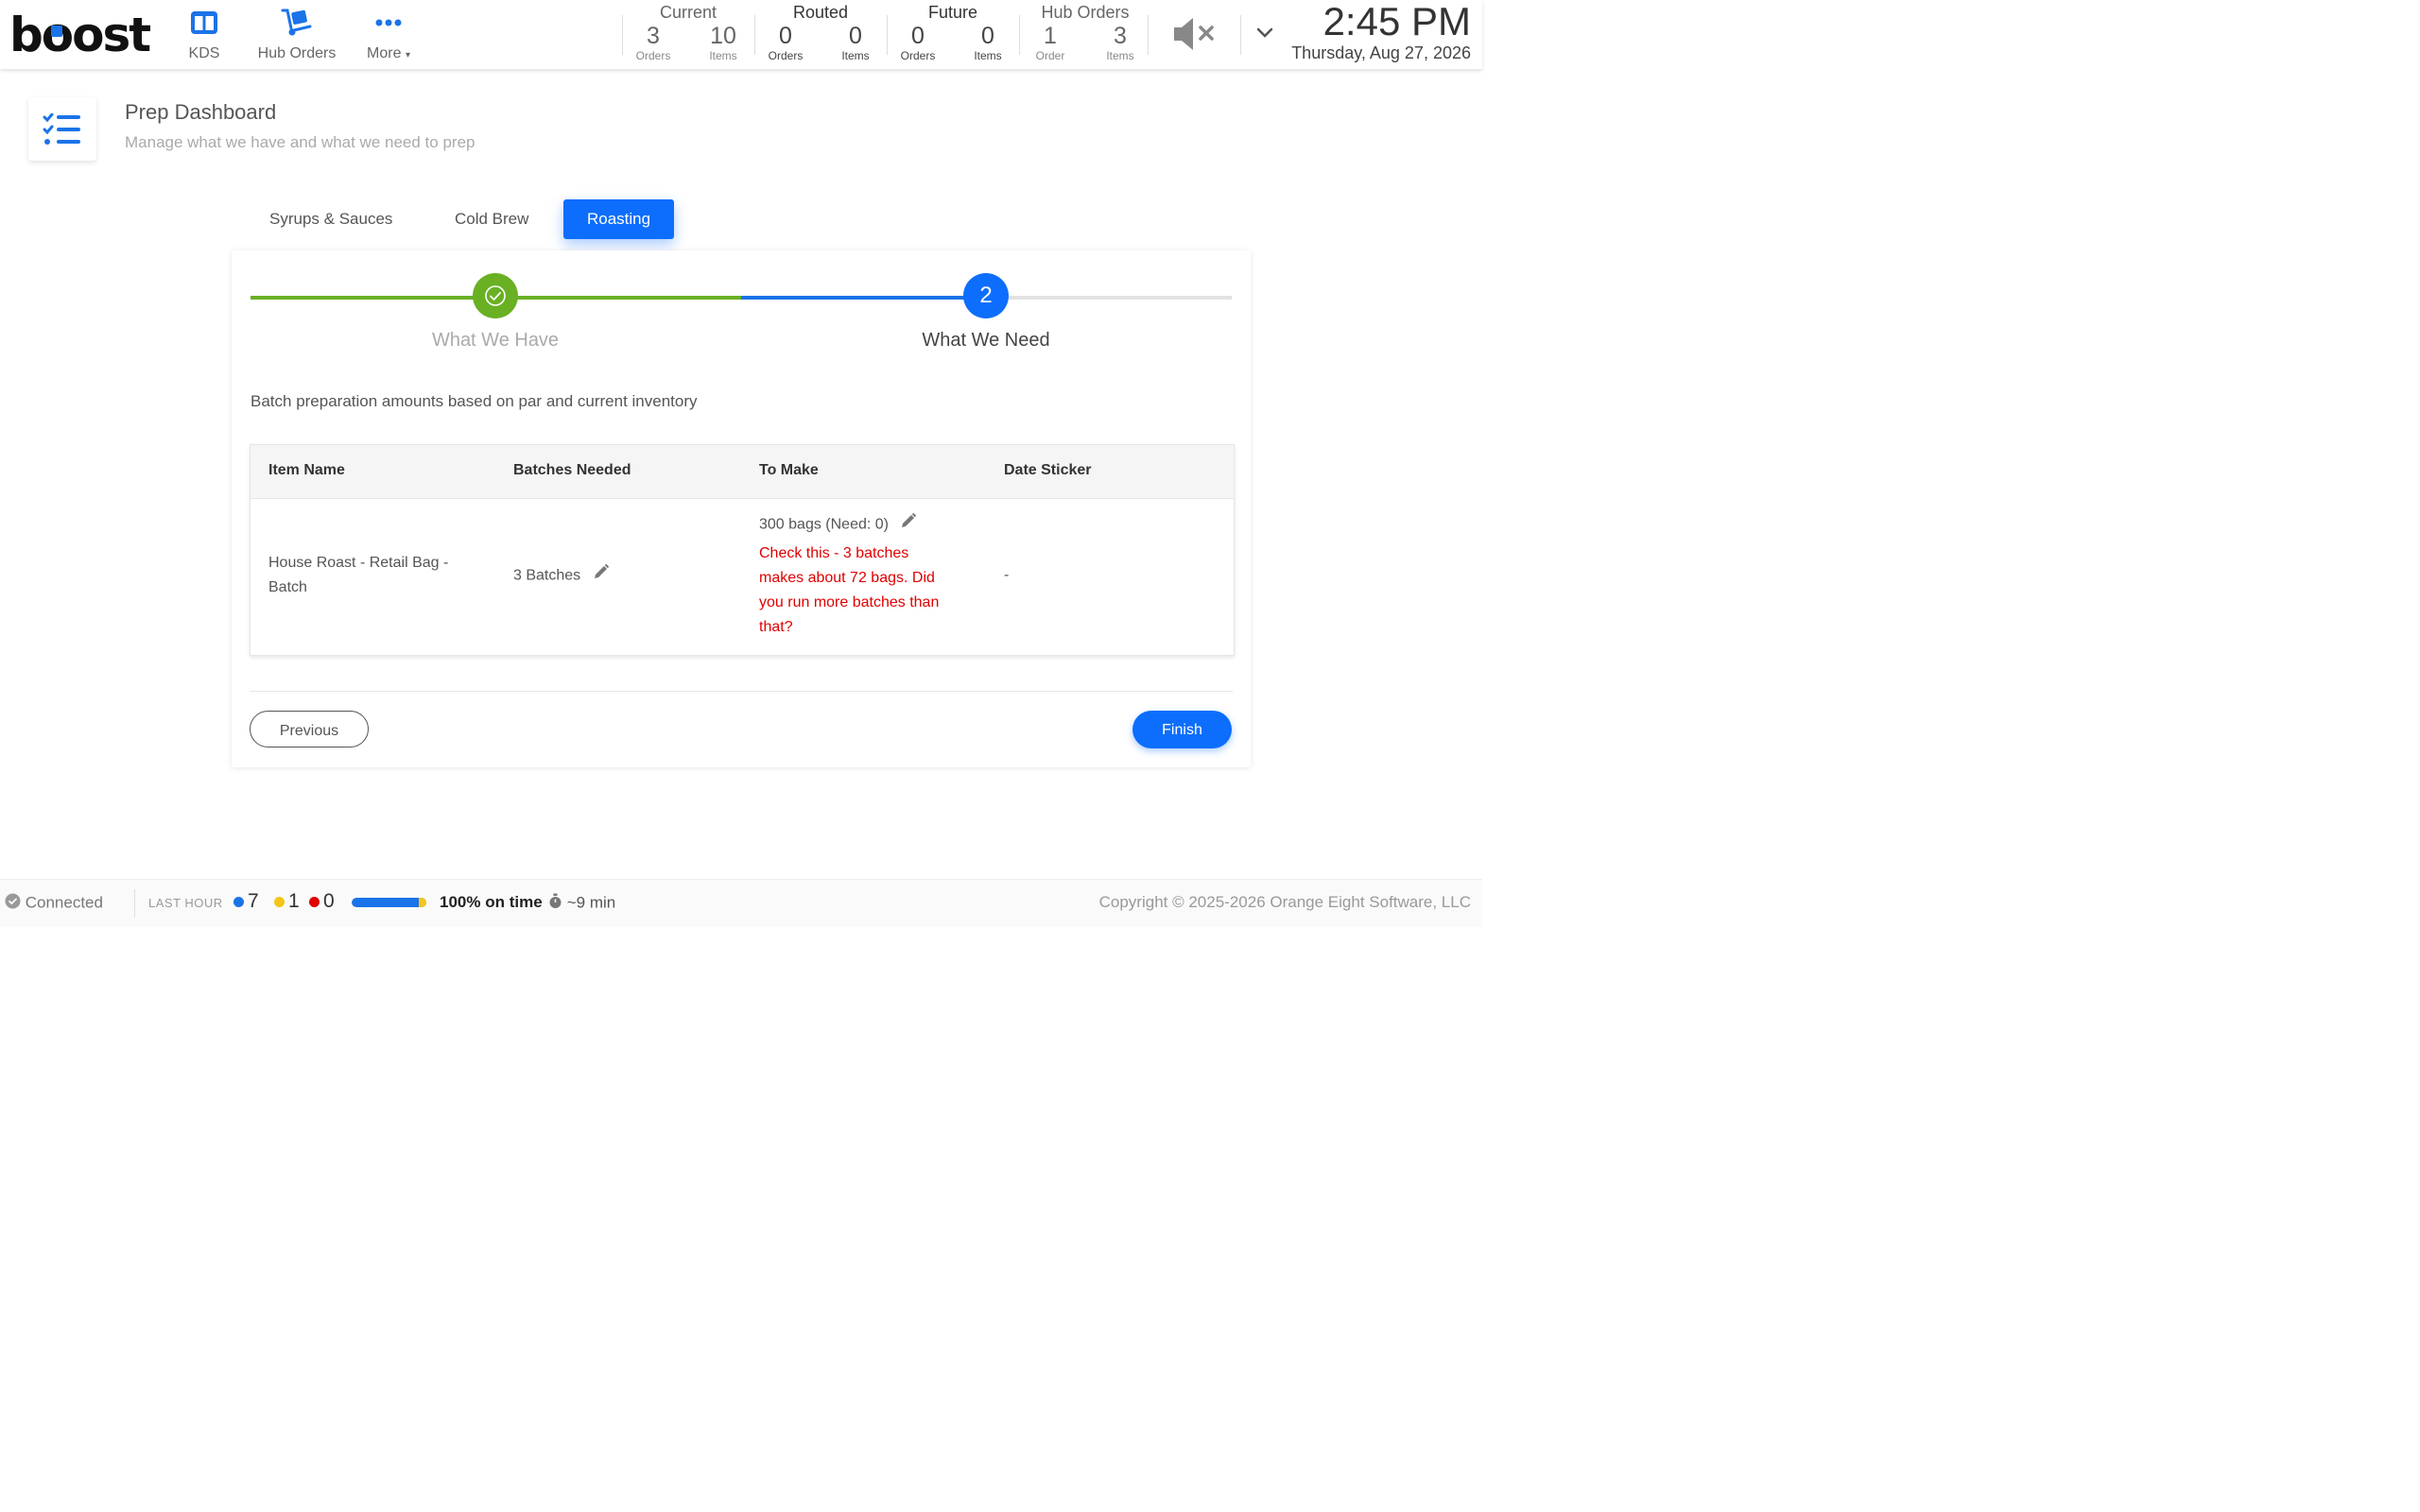 This screenshot has width=2420, height=1512. I want to click on yellow-dot-icon, so click(279, 901).